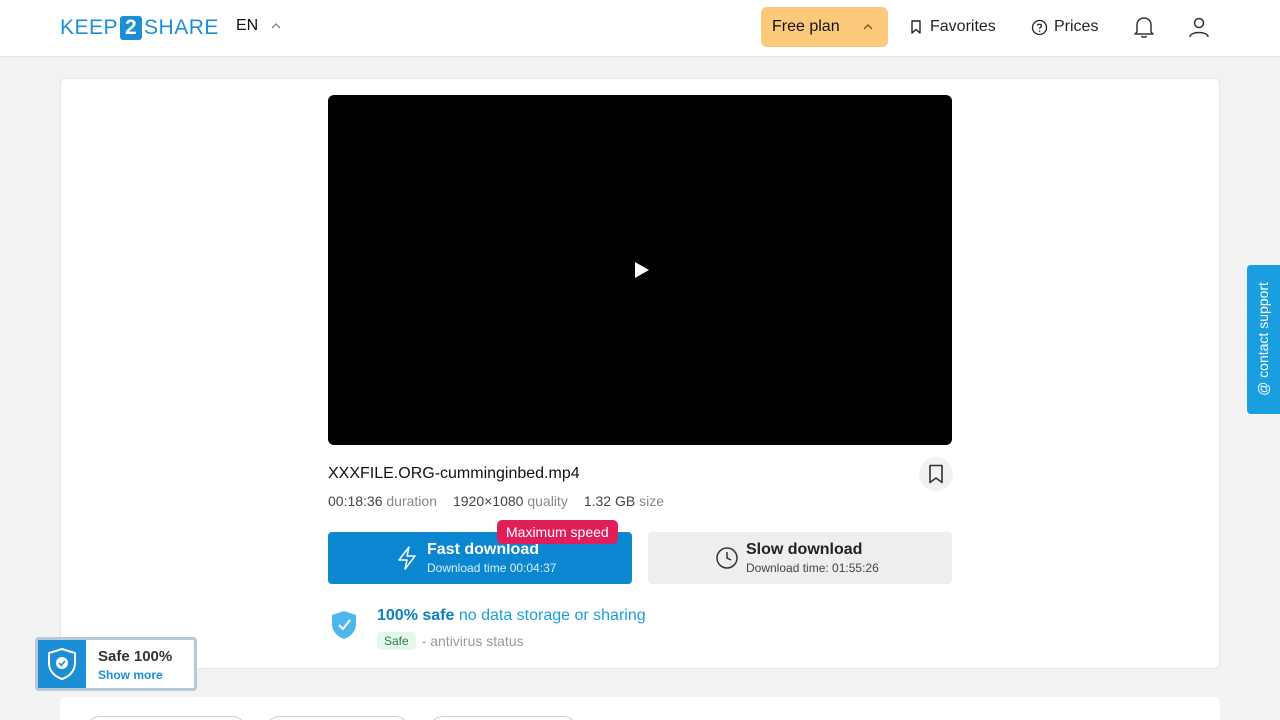 The image size is (1280, 720). I want to click on add-to-favorites-button, so click(936, 474).